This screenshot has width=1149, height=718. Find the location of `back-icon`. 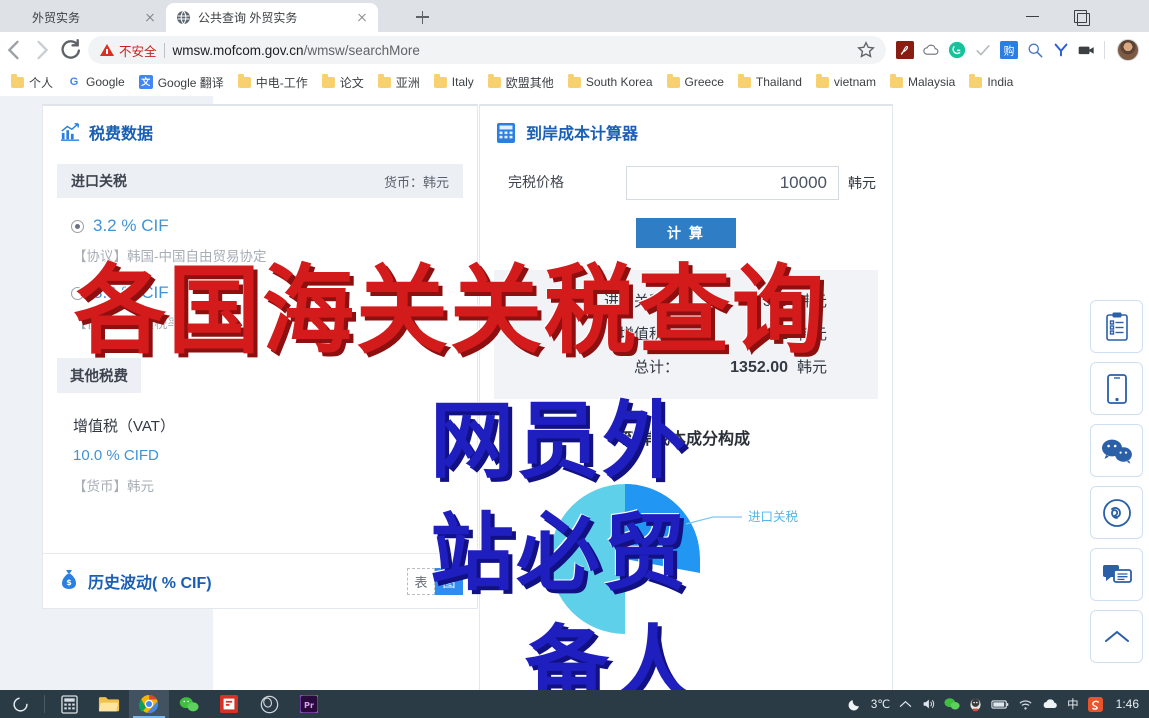

back-icon is located at coordinates (14, 50).